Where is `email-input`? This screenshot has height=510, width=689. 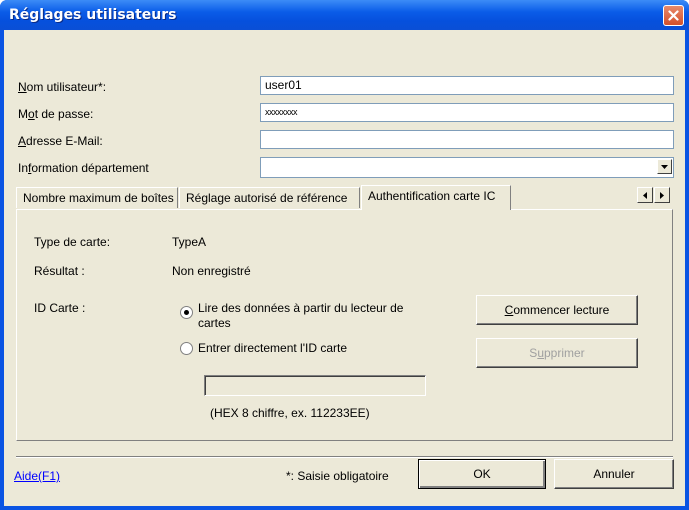
email-input is located at coordinates (467, 139).